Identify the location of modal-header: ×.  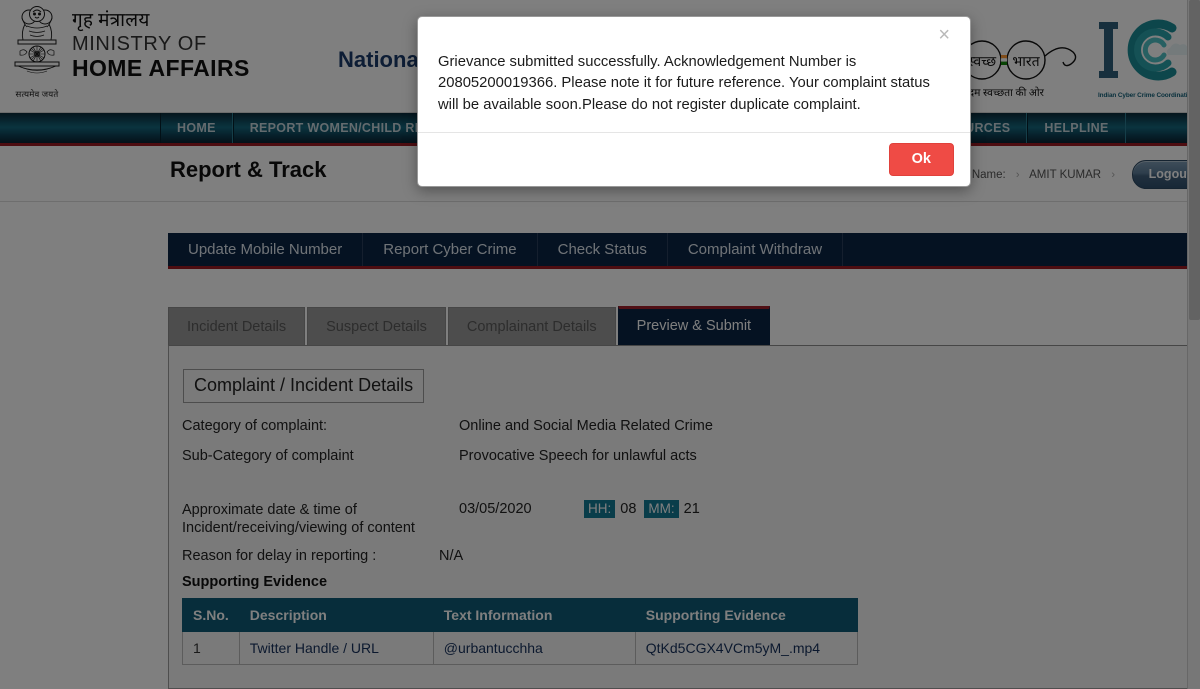
(694, 34).